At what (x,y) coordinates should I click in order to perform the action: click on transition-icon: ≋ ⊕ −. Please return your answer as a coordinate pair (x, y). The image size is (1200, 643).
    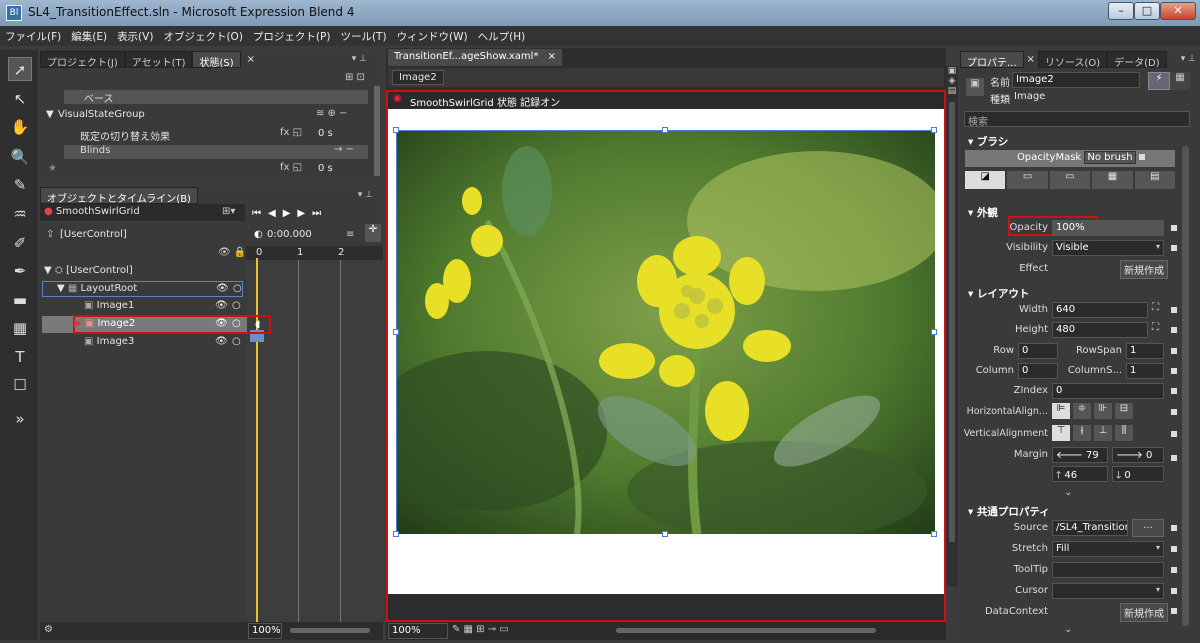
    Looking at the image, I should click on (332, 113).